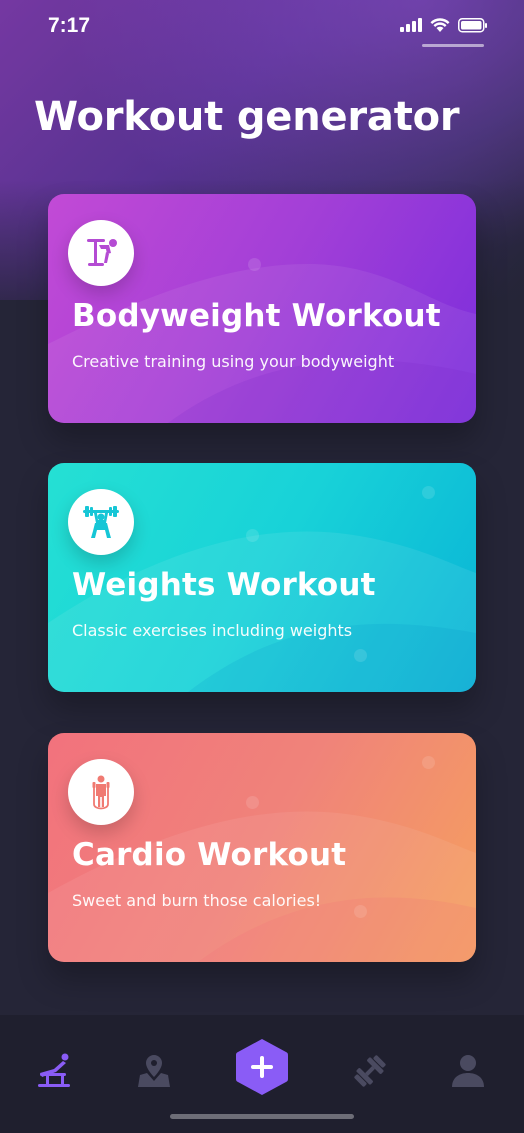  What do you see at coordinates (440, 25) in the screenshot?
I see `wifi-icon` at bounding box center [440, 25].